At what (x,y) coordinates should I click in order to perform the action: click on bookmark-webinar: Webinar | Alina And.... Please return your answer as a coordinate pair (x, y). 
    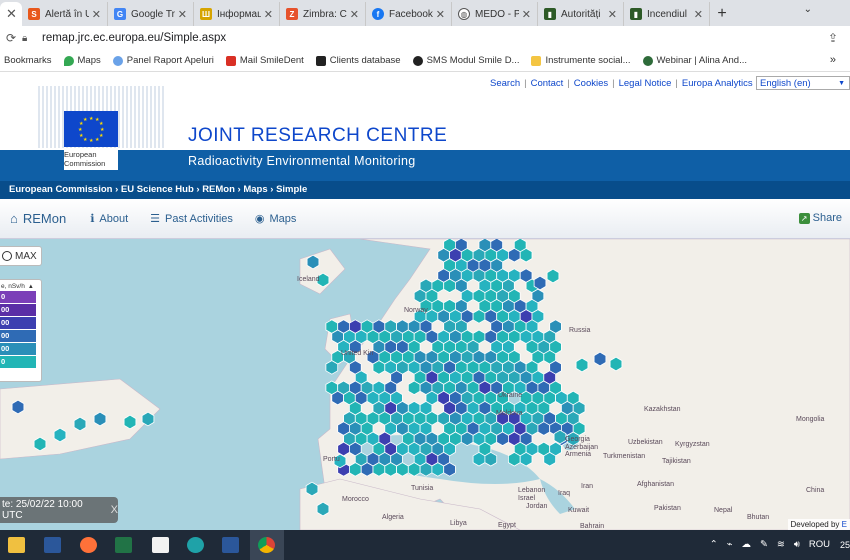
    Looking at the image, I should click on (694, 60).